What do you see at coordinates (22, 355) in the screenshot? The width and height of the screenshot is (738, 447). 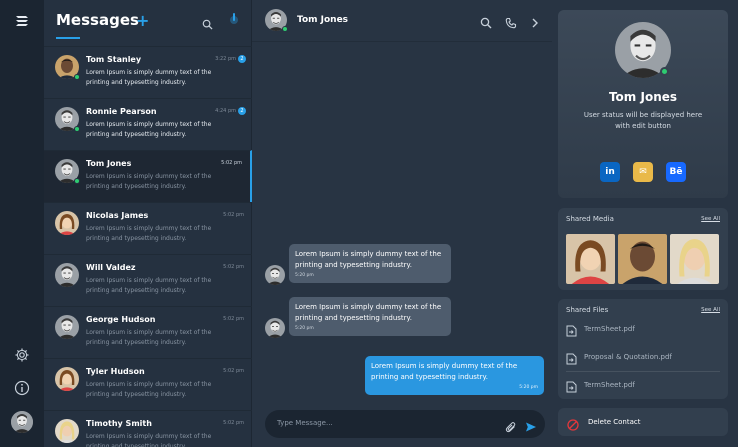 I see `gear-icon` at bounding box center [22, 355].